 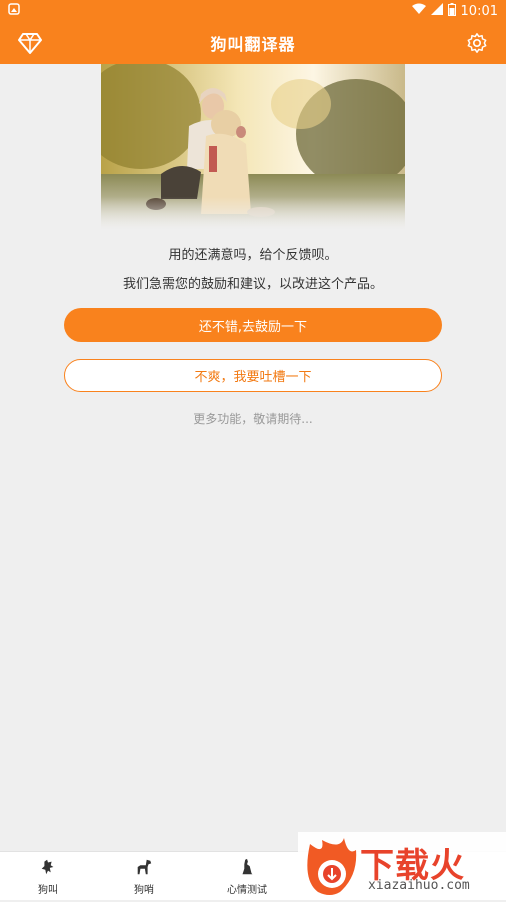 I want to click on status-bar: 10:01, so click(x=253, y=11).